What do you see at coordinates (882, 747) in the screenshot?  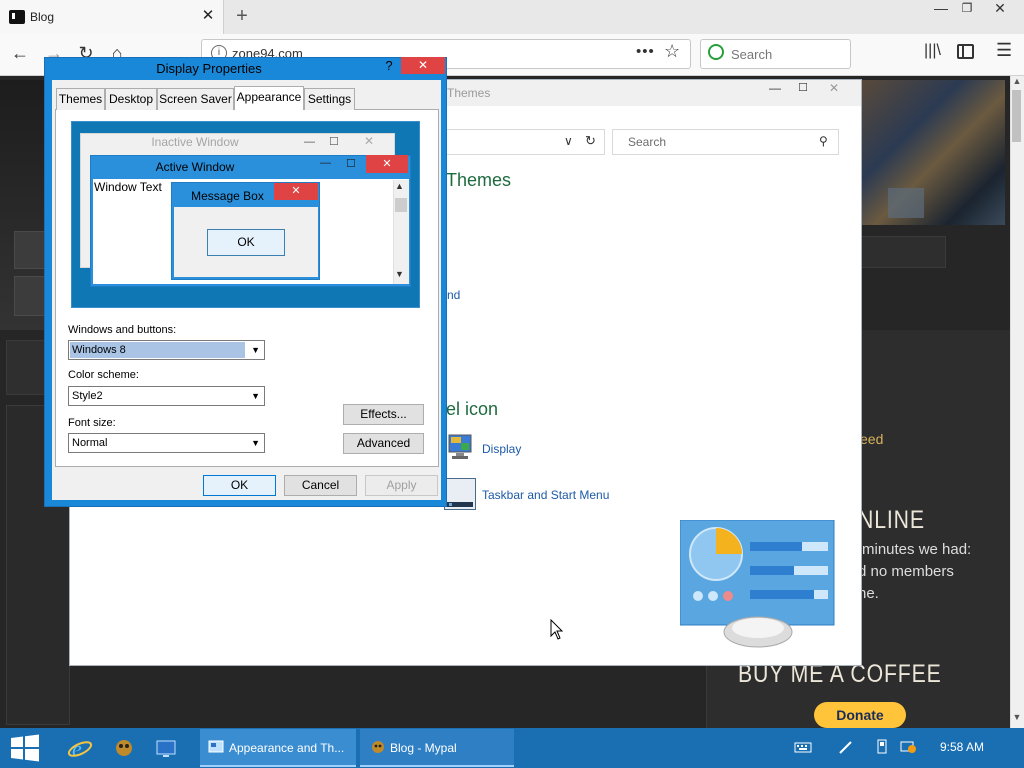 I see `device-icon` at bounding box center [882, 747].